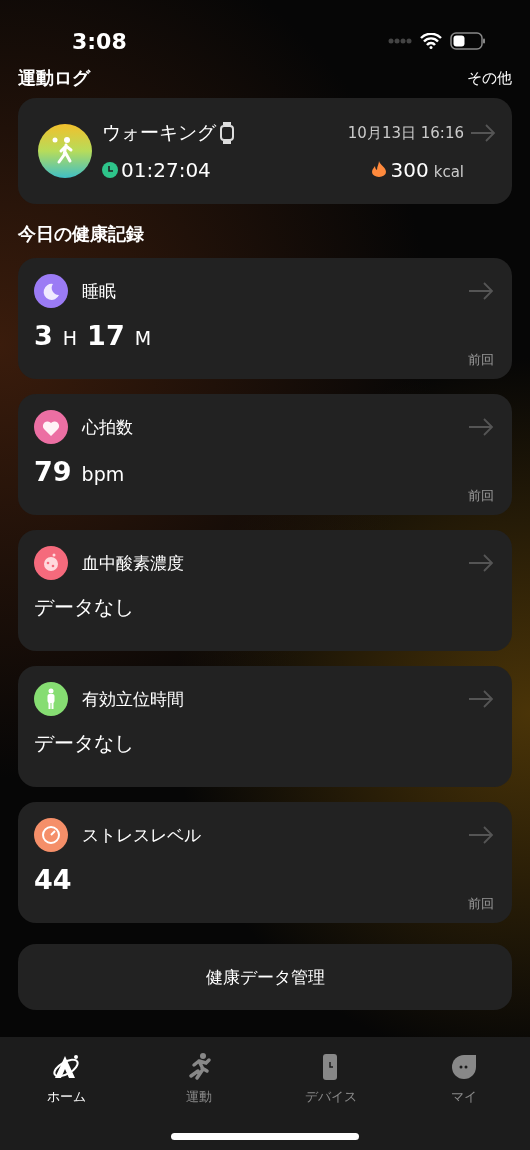 Image resolution: width=530 pixels, height=1150 pixels. What do you see at coordinates (265, 151) in the screenshot?
I see `workout-card: ウォーキング 10月13日 16:16 01:27:04 300 kcal` at bounding box center [265, 151].